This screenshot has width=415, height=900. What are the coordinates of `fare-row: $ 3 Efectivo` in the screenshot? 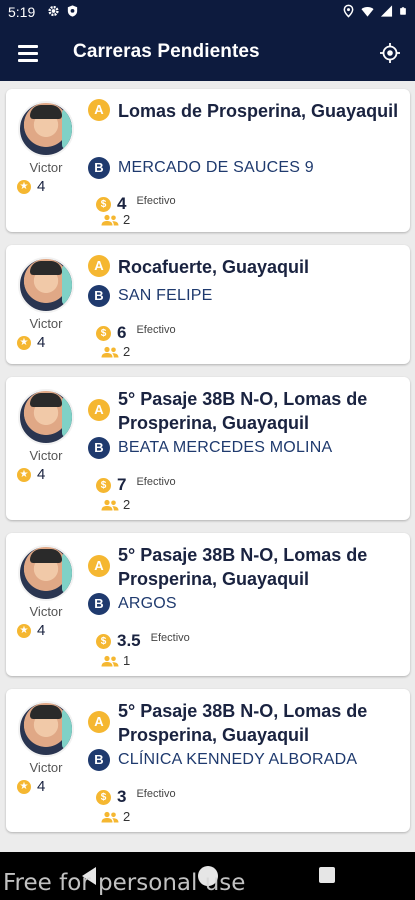 It's located at (136, 797).